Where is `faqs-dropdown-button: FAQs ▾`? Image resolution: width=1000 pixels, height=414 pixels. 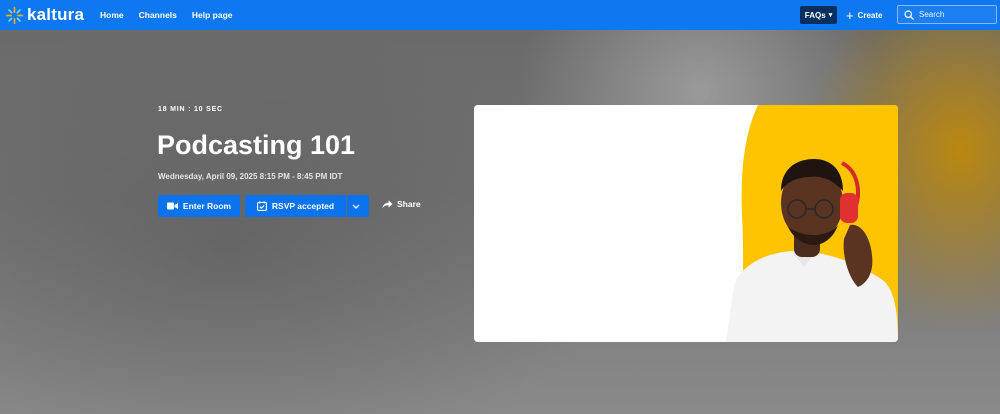
faqs-dropdown-button: FAQs ▾ is located at coordinates (818, 15).